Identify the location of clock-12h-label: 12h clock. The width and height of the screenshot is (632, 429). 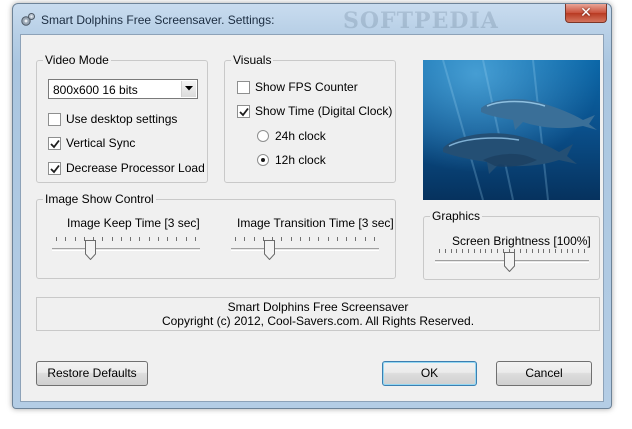
(300, 160).